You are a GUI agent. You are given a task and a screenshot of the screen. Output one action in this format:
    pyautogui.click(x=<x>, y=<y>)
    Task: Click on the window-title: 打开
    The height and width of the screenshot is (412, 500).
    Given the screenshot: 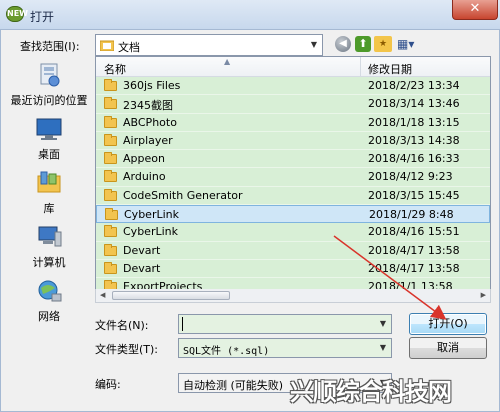 What is the action you would take?
    pyautogui.click(x=42, y=17)
    